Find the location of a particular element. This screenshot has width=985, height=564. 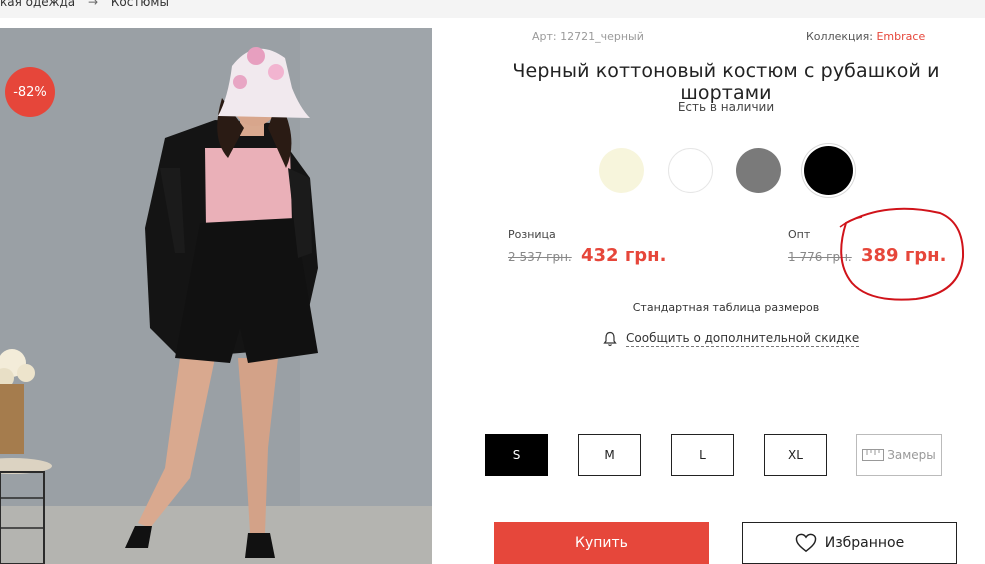

article-number: Арт: 12721_черный is located at coordinates (588, 36).